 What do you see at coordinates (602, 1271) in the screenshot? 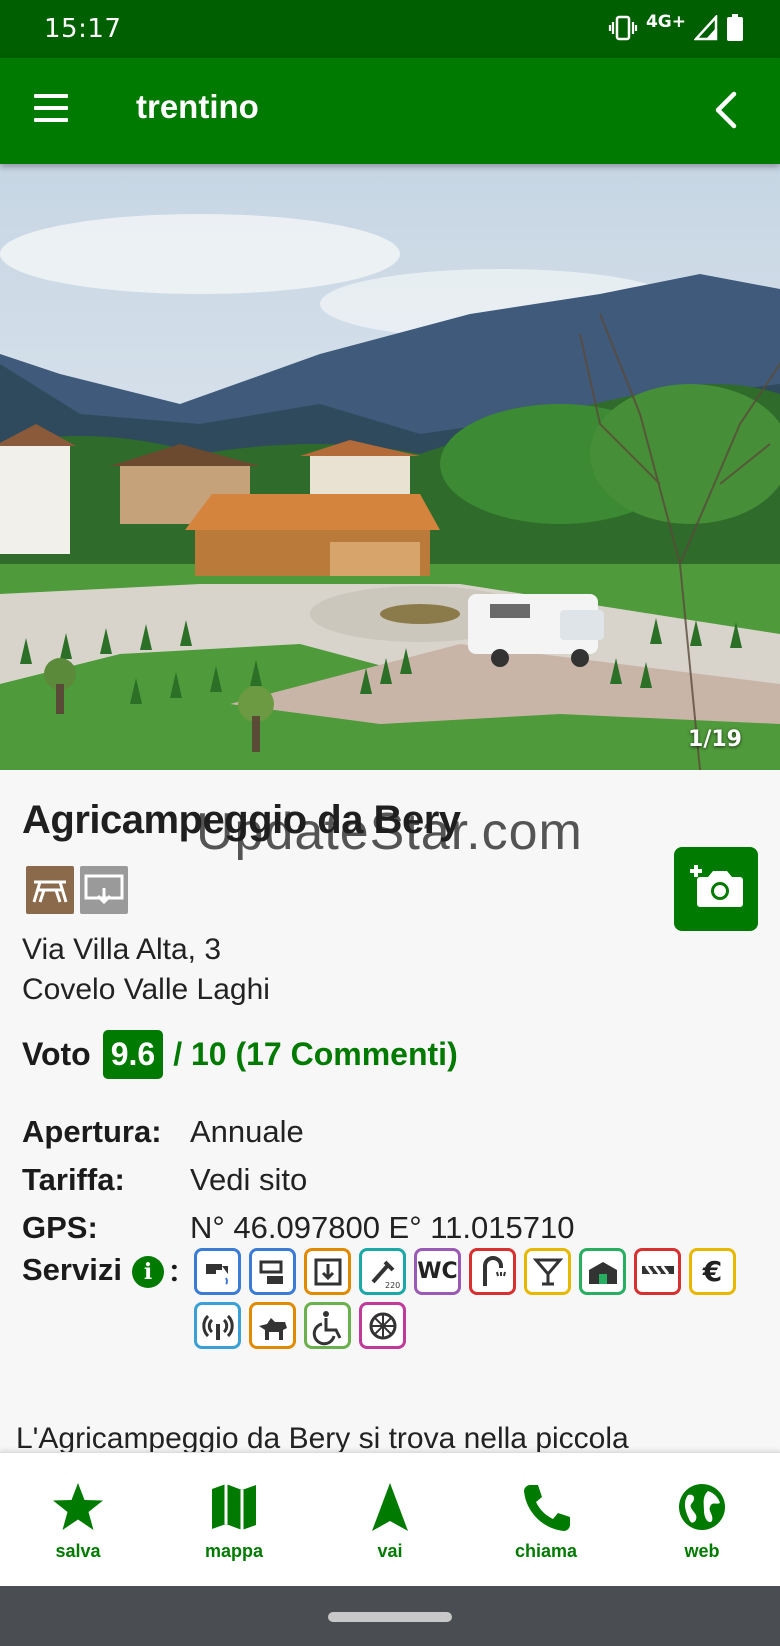
I see `shop-icon` at bounding box center [602, 1271].